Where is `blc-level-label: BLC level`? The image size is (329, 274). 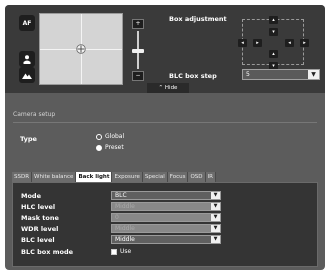 blc-level-label: BLC level is located at coordinates (38, 240).